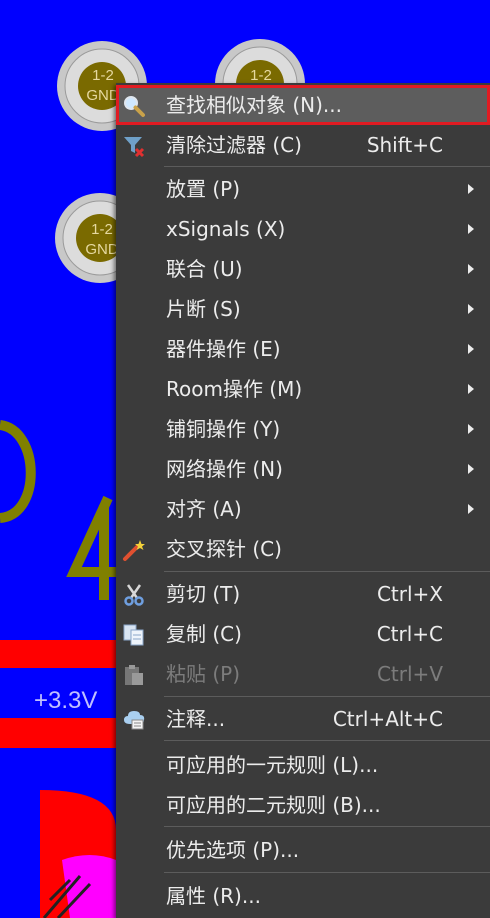 The image size is (490, 918). What do you see at coordinates (303, 634) in the screenshot?
I see `menu-item-copy: 复制 (C) Ctrl+C` at bounding box center [303, 634].